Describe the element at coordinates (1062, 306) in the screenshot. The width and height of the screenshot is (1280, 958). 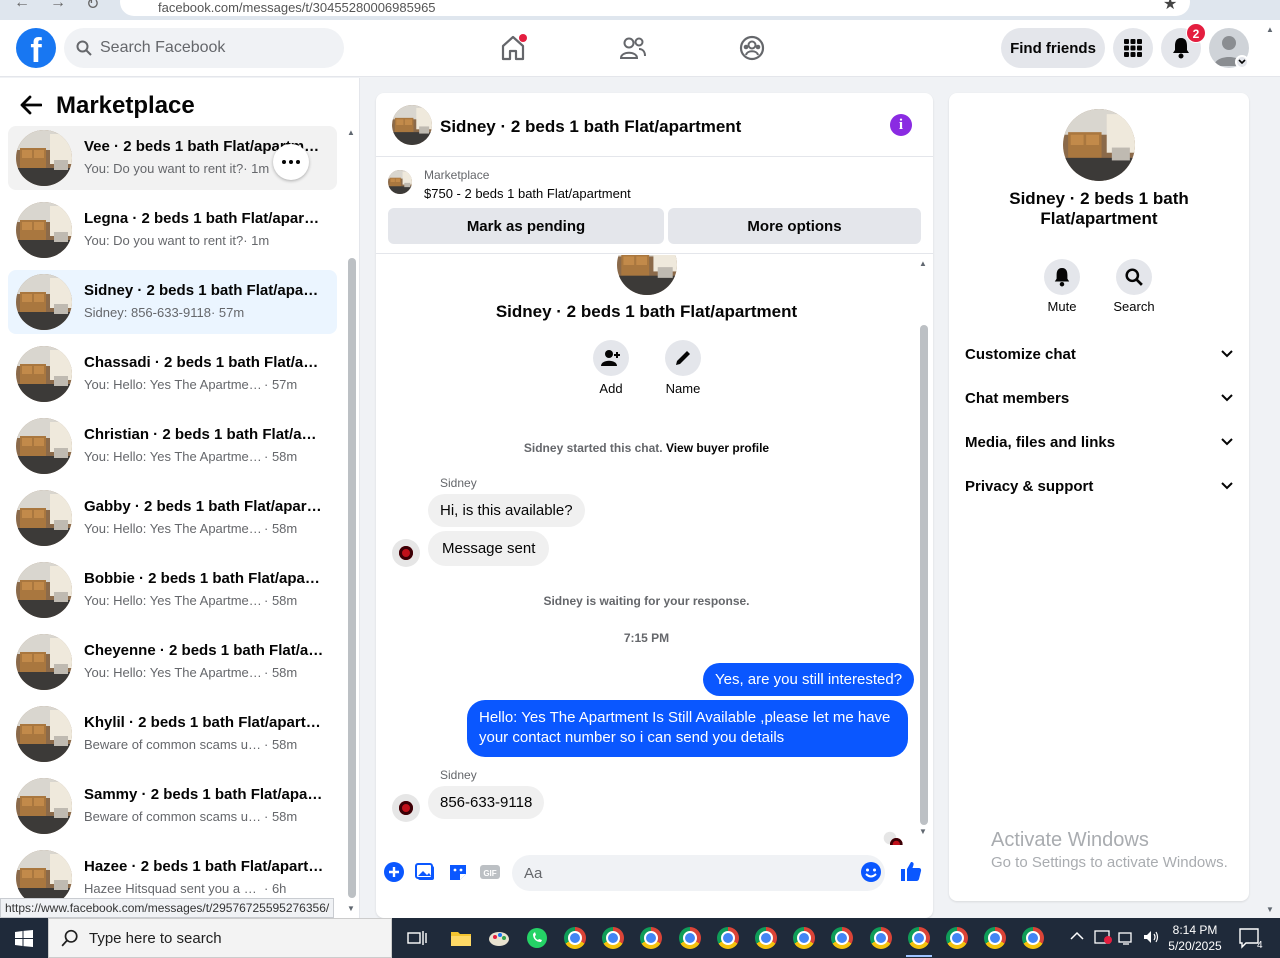
I see `mute-label: Mute` at that location.